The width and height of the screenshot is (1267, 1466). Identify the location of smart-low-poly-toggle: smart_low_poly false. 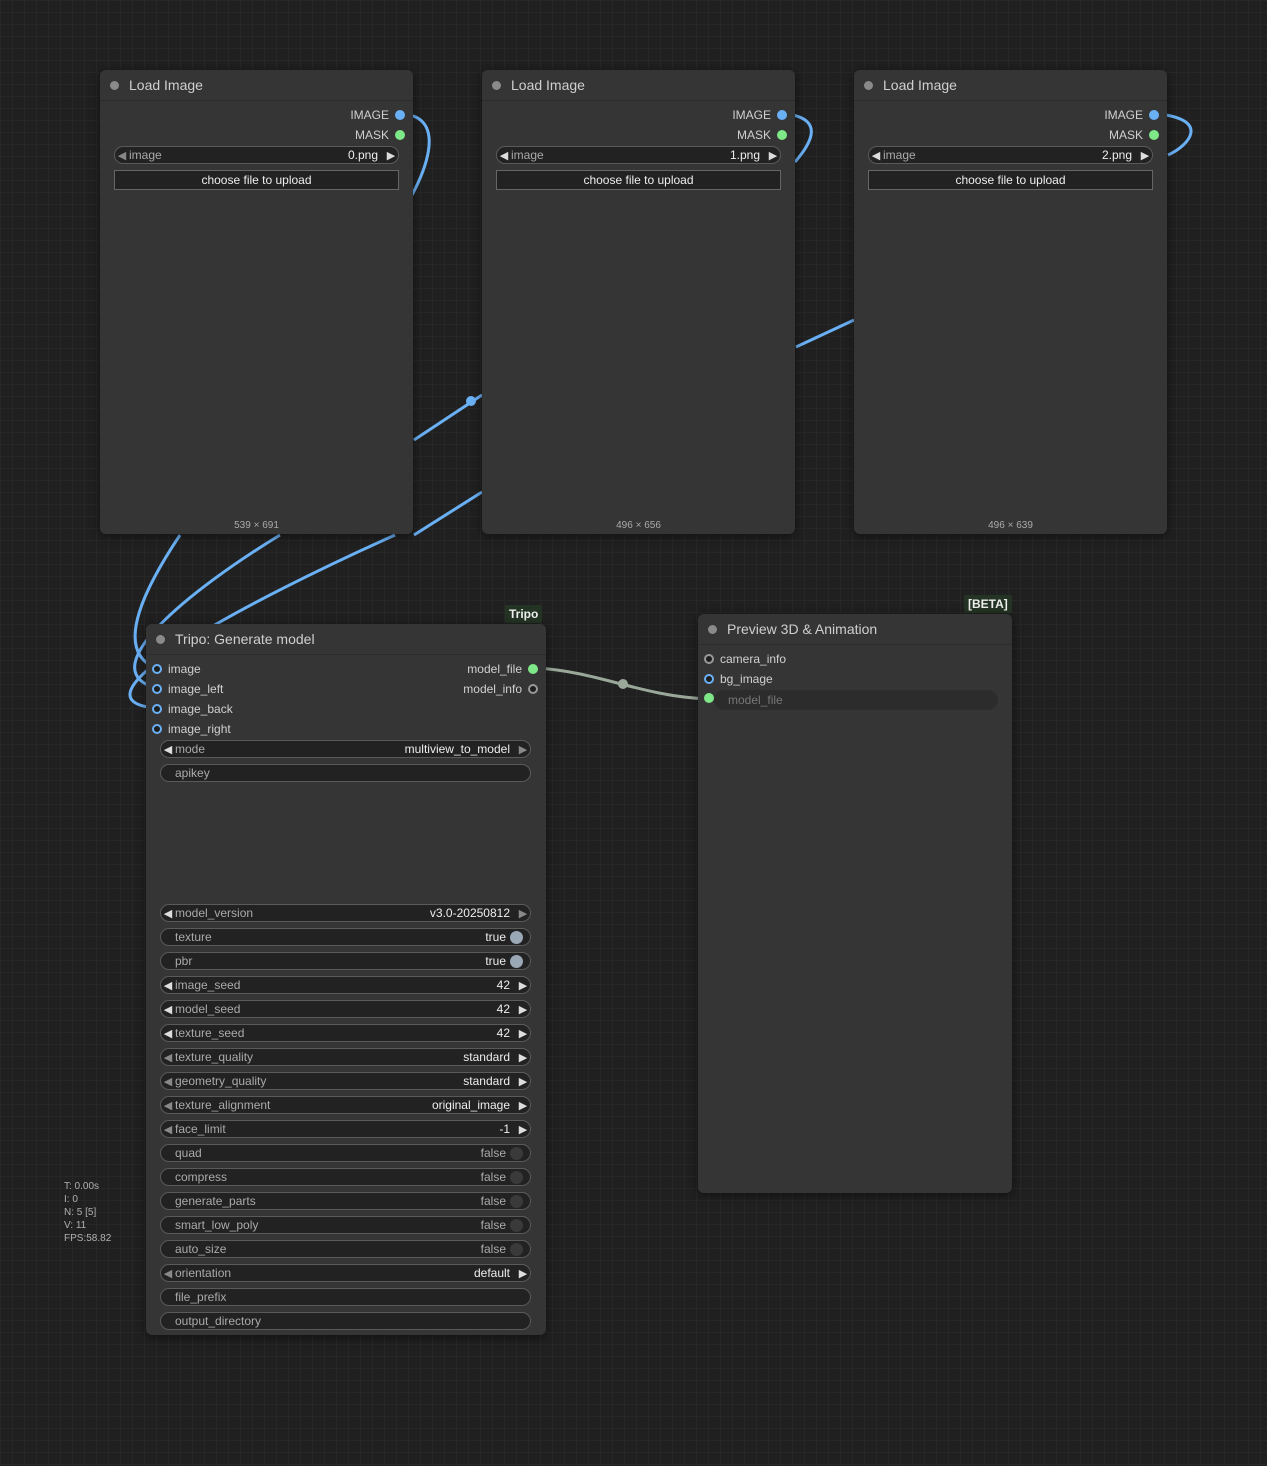
(345, 1225).